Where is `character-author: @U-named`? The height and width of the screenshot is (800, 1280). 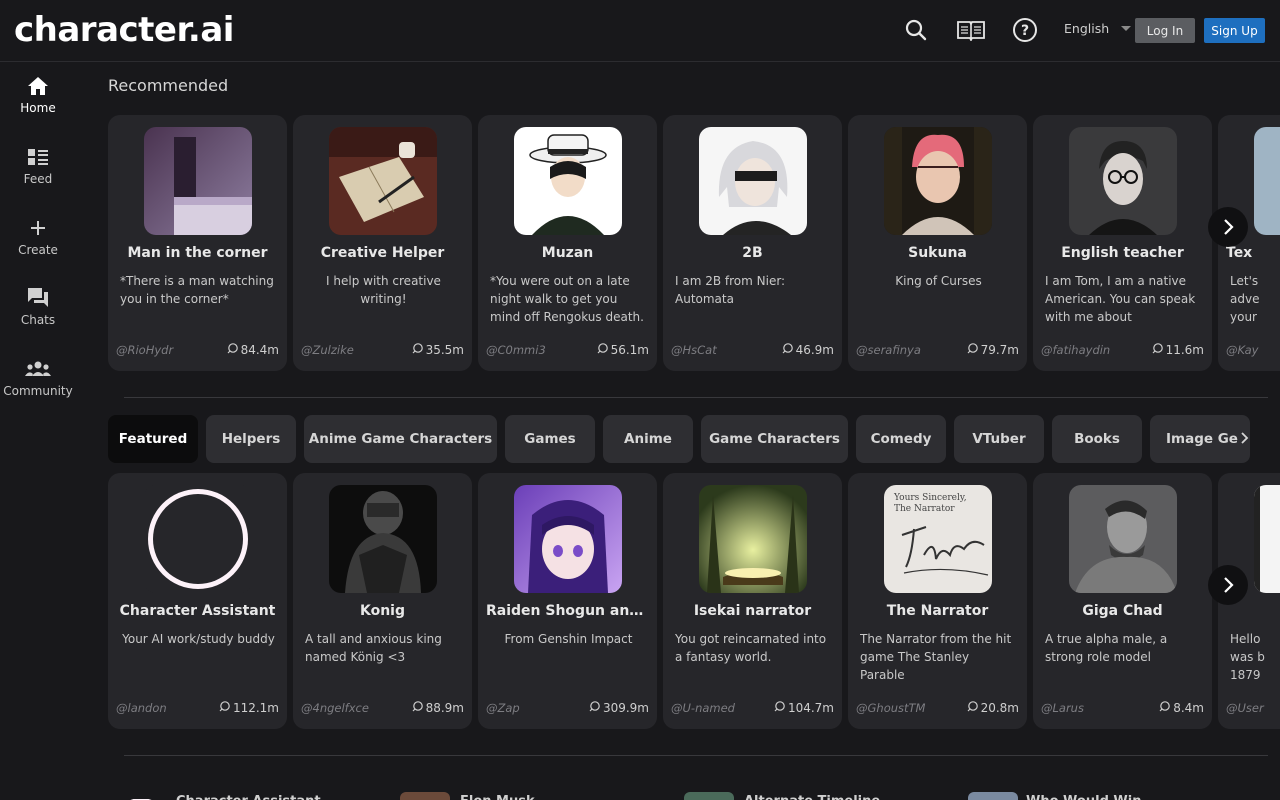 character-author: @U-named is located at coordinates (703, 708).